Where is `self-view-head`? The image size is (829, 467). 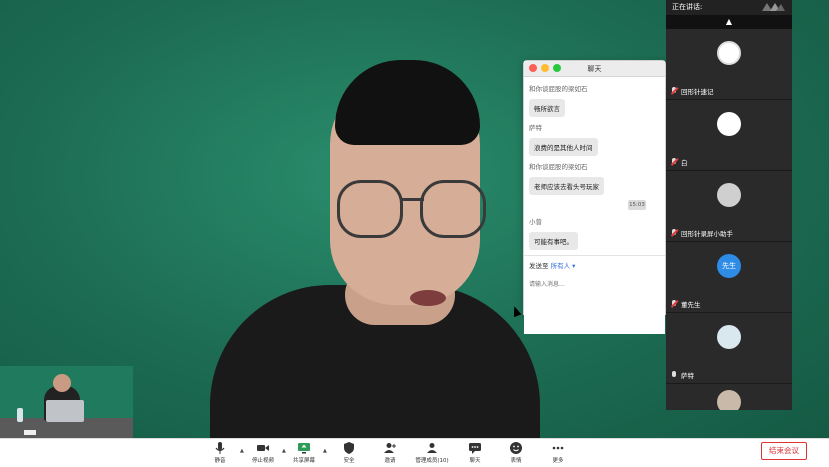 self-view-head is located at coordinates (62, 383).